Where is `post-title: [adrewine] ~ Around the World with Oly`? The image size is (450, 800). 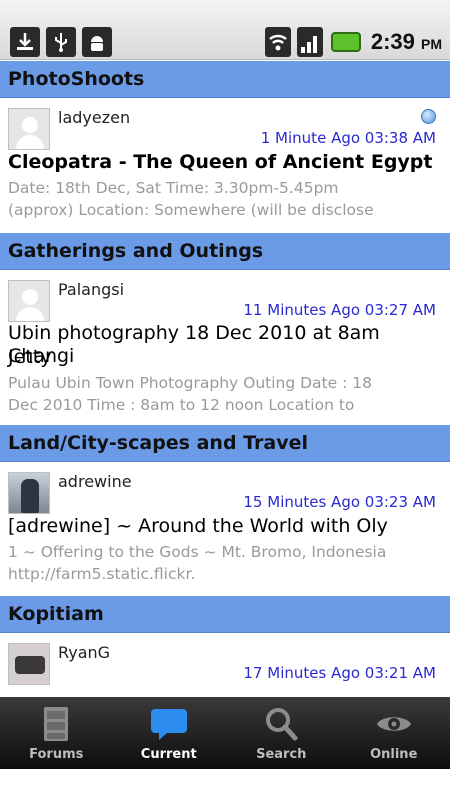
post-title: [adrewine] ~ Around the World with Oly is located at coordinates (198, 526).